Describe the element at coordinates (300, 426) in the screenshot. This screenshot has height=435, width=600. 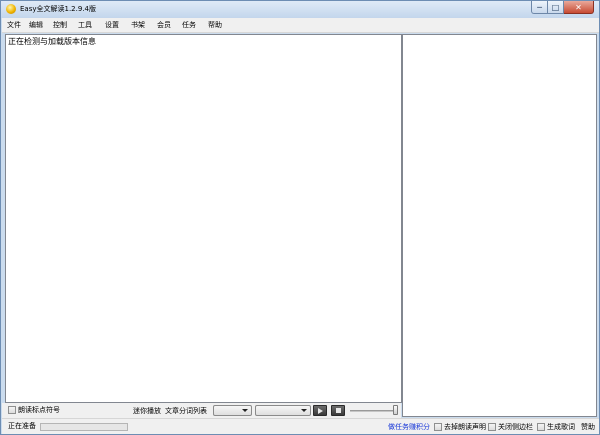
I see `status-bar: 正在准备 做任务赚积分 去掉朗读声明 关闭侧边栏 生成歌词 赞助` at that location.